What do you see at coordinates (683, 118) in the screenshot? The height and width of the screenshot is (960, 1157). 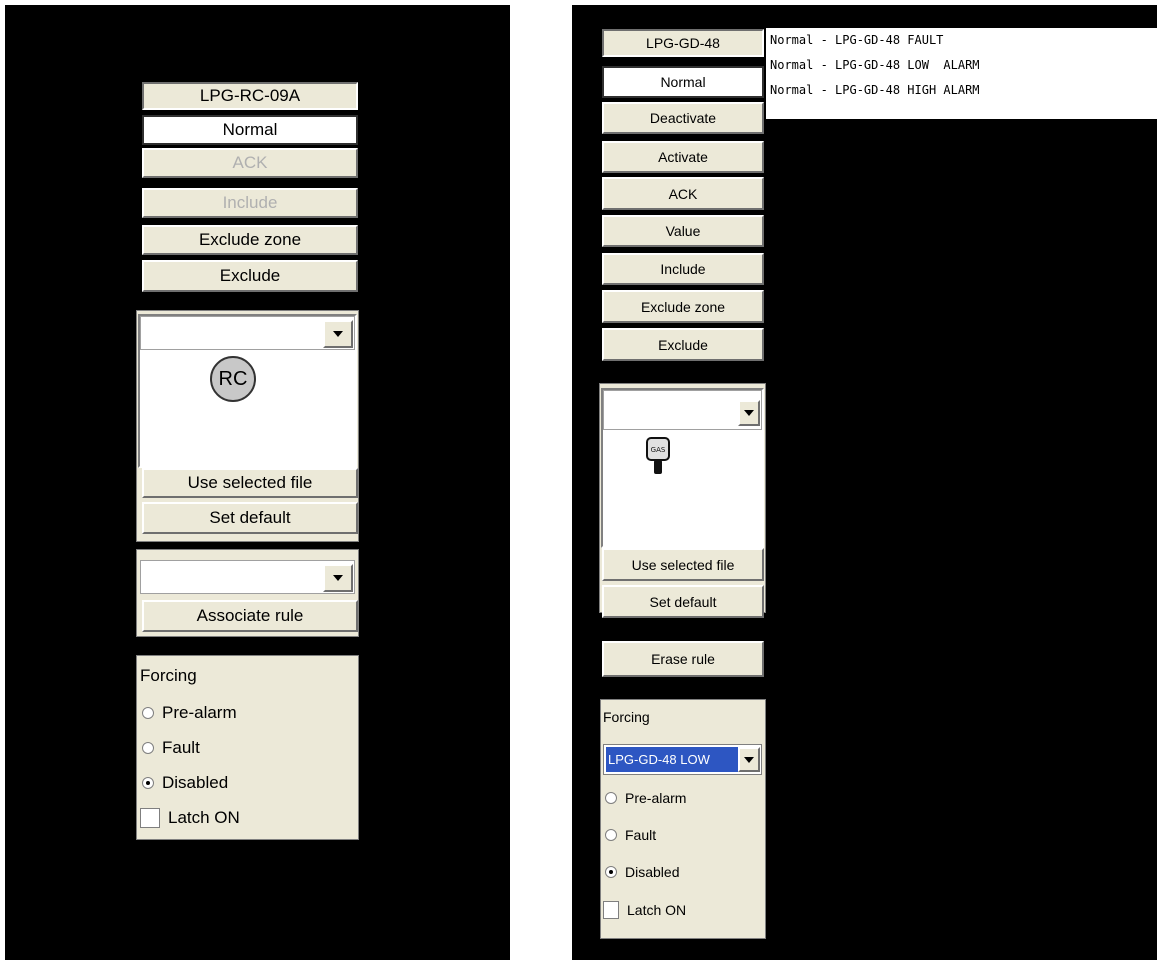 I see `deactivate-button-gd: Deactivate` at bounding box center [683, 118].